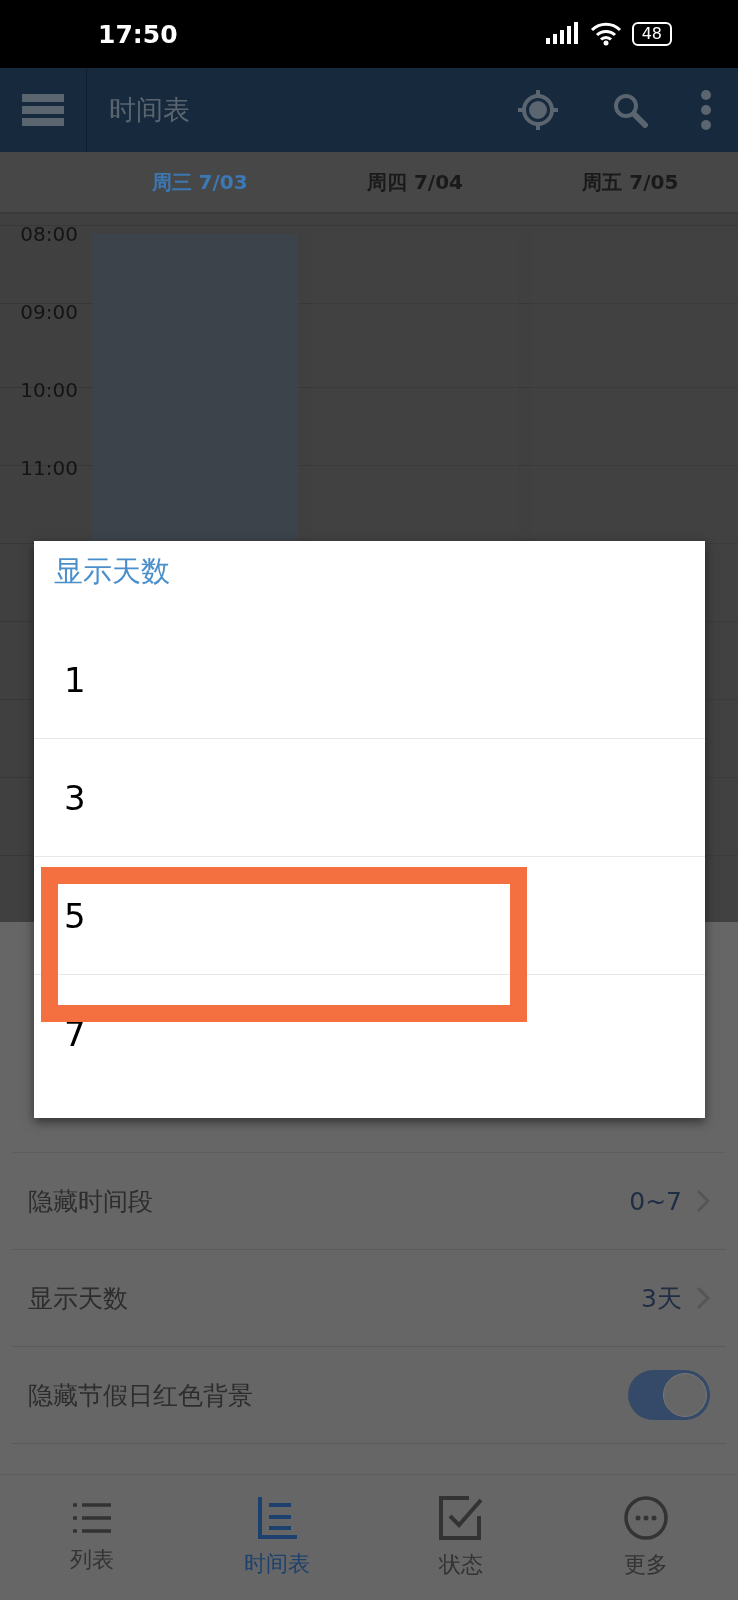 This screenshot has height=1600, width=738. Describe the element at coordinates (669, 1395) in the screenshot. I see `toggle-switch` at that location.